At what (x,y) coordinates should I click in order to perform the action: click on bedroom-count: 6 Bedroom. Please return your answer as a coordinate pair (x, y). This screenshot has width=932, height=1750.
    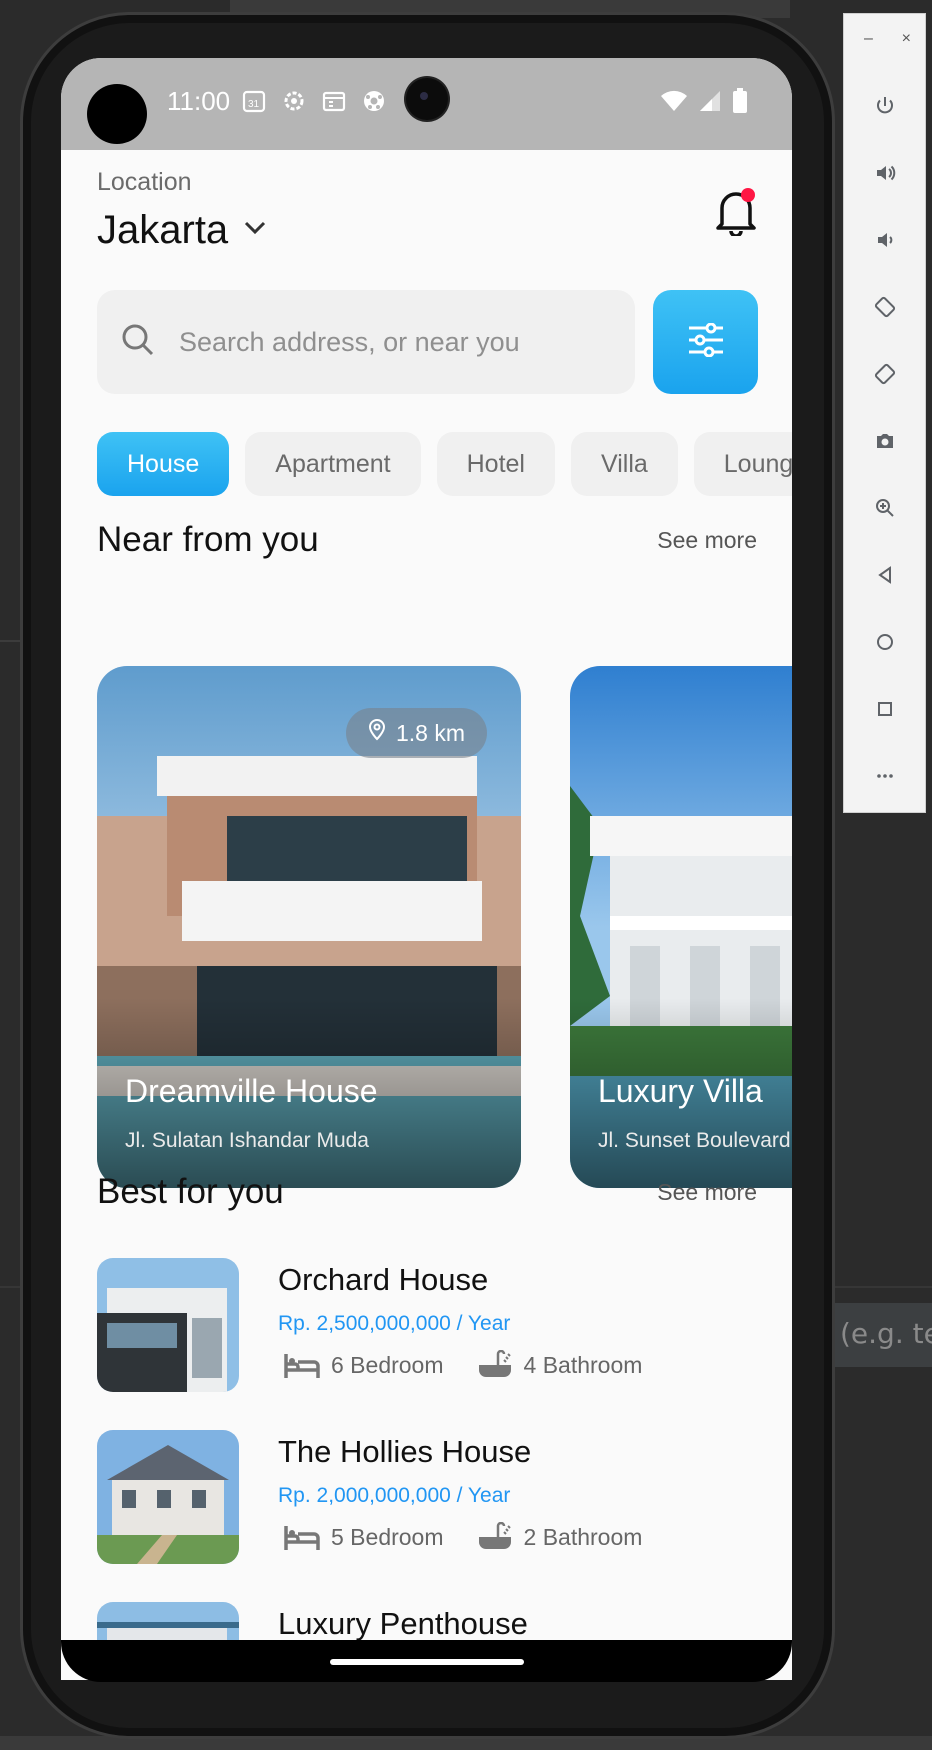
    Looking at the image, I should click on (387, 1364).